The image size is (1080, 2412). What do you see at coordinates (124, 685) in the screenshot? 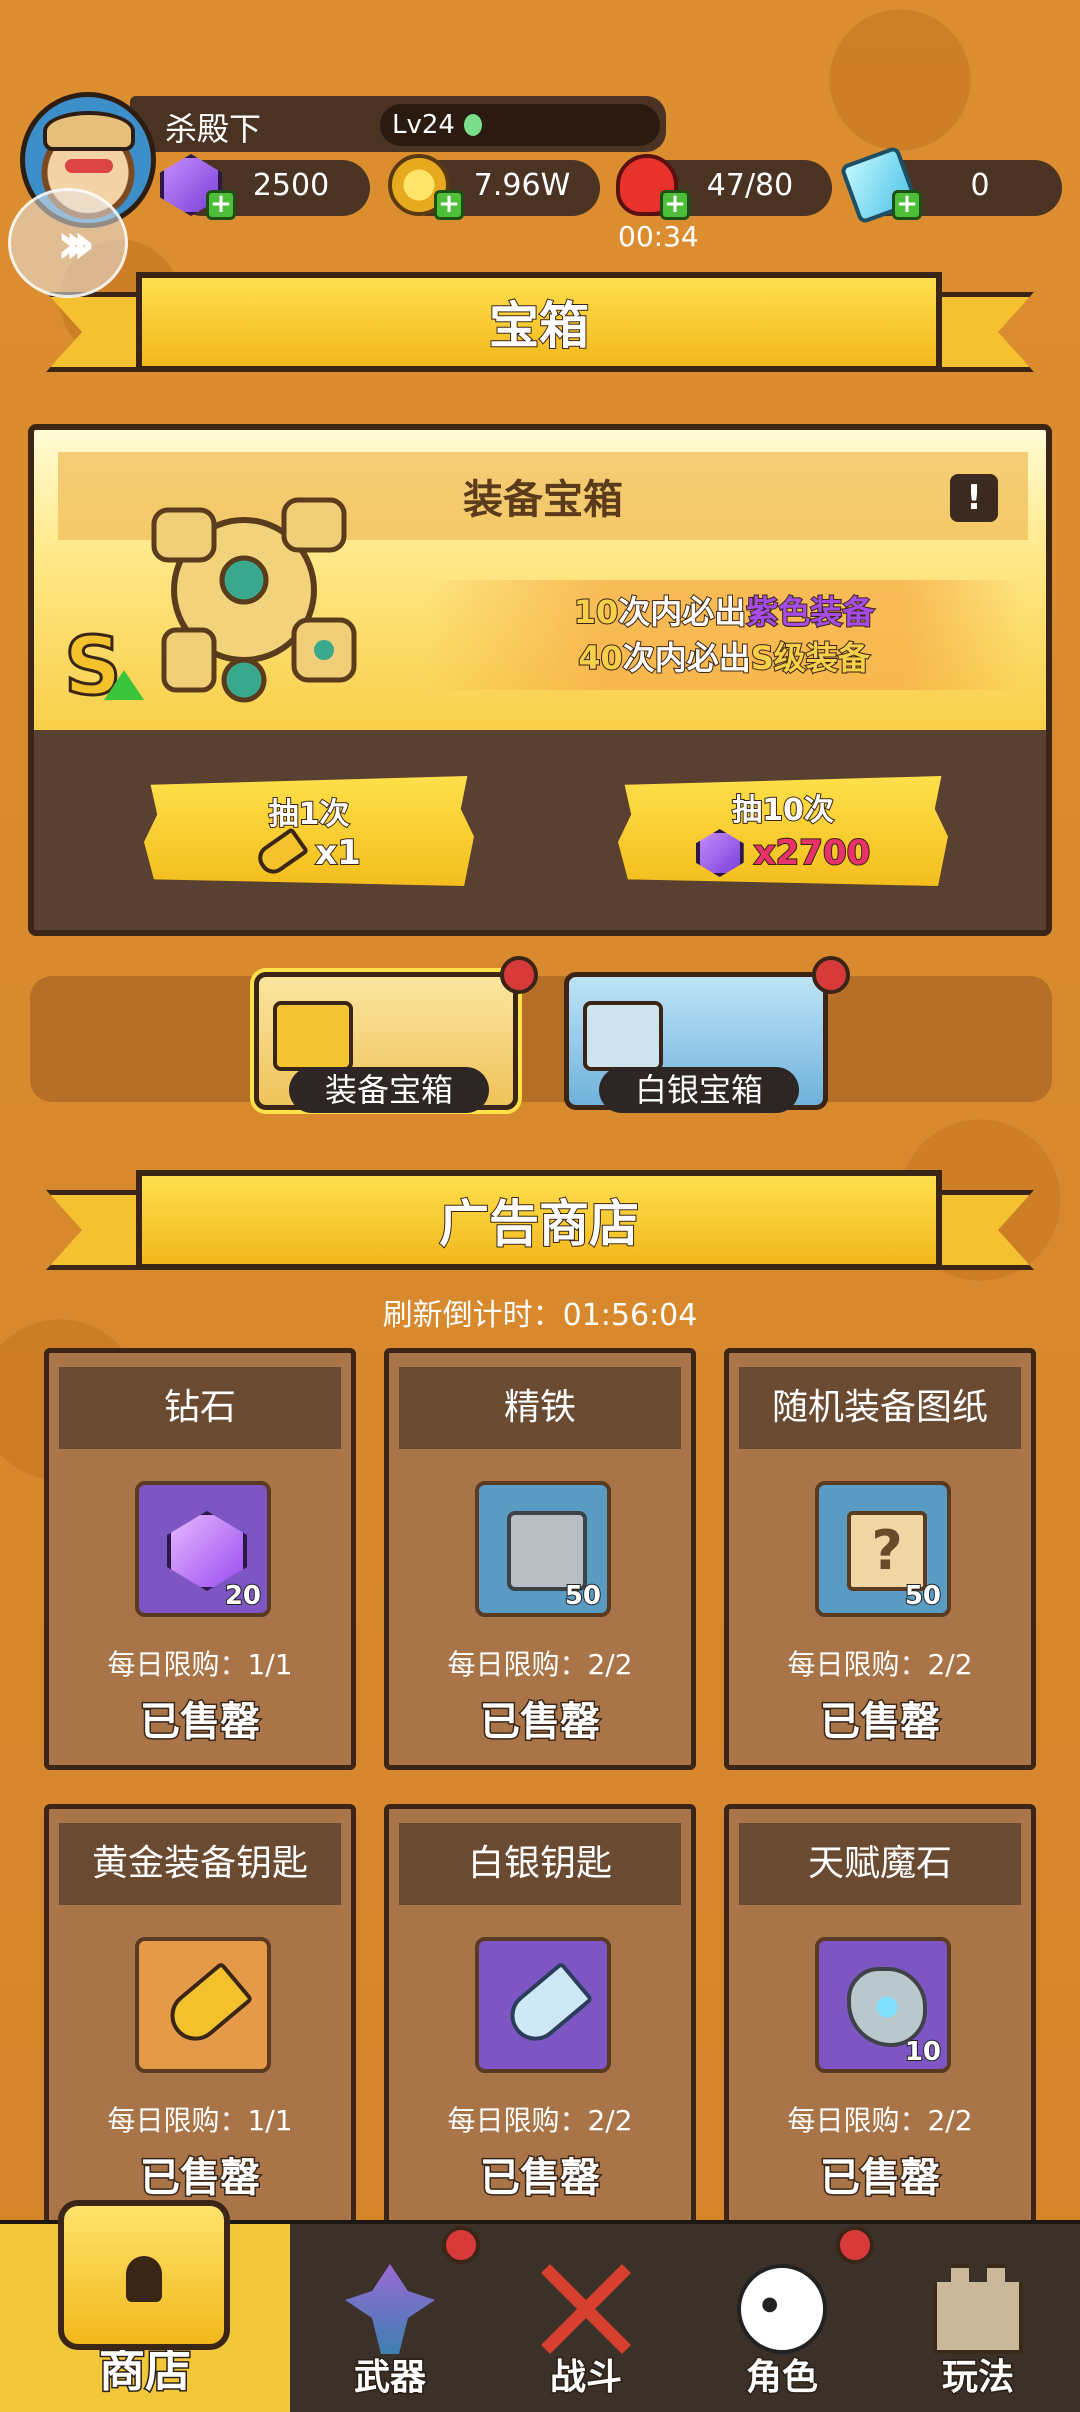
I see `upgrade-arrow-icon` at bounding box center [124, 685].